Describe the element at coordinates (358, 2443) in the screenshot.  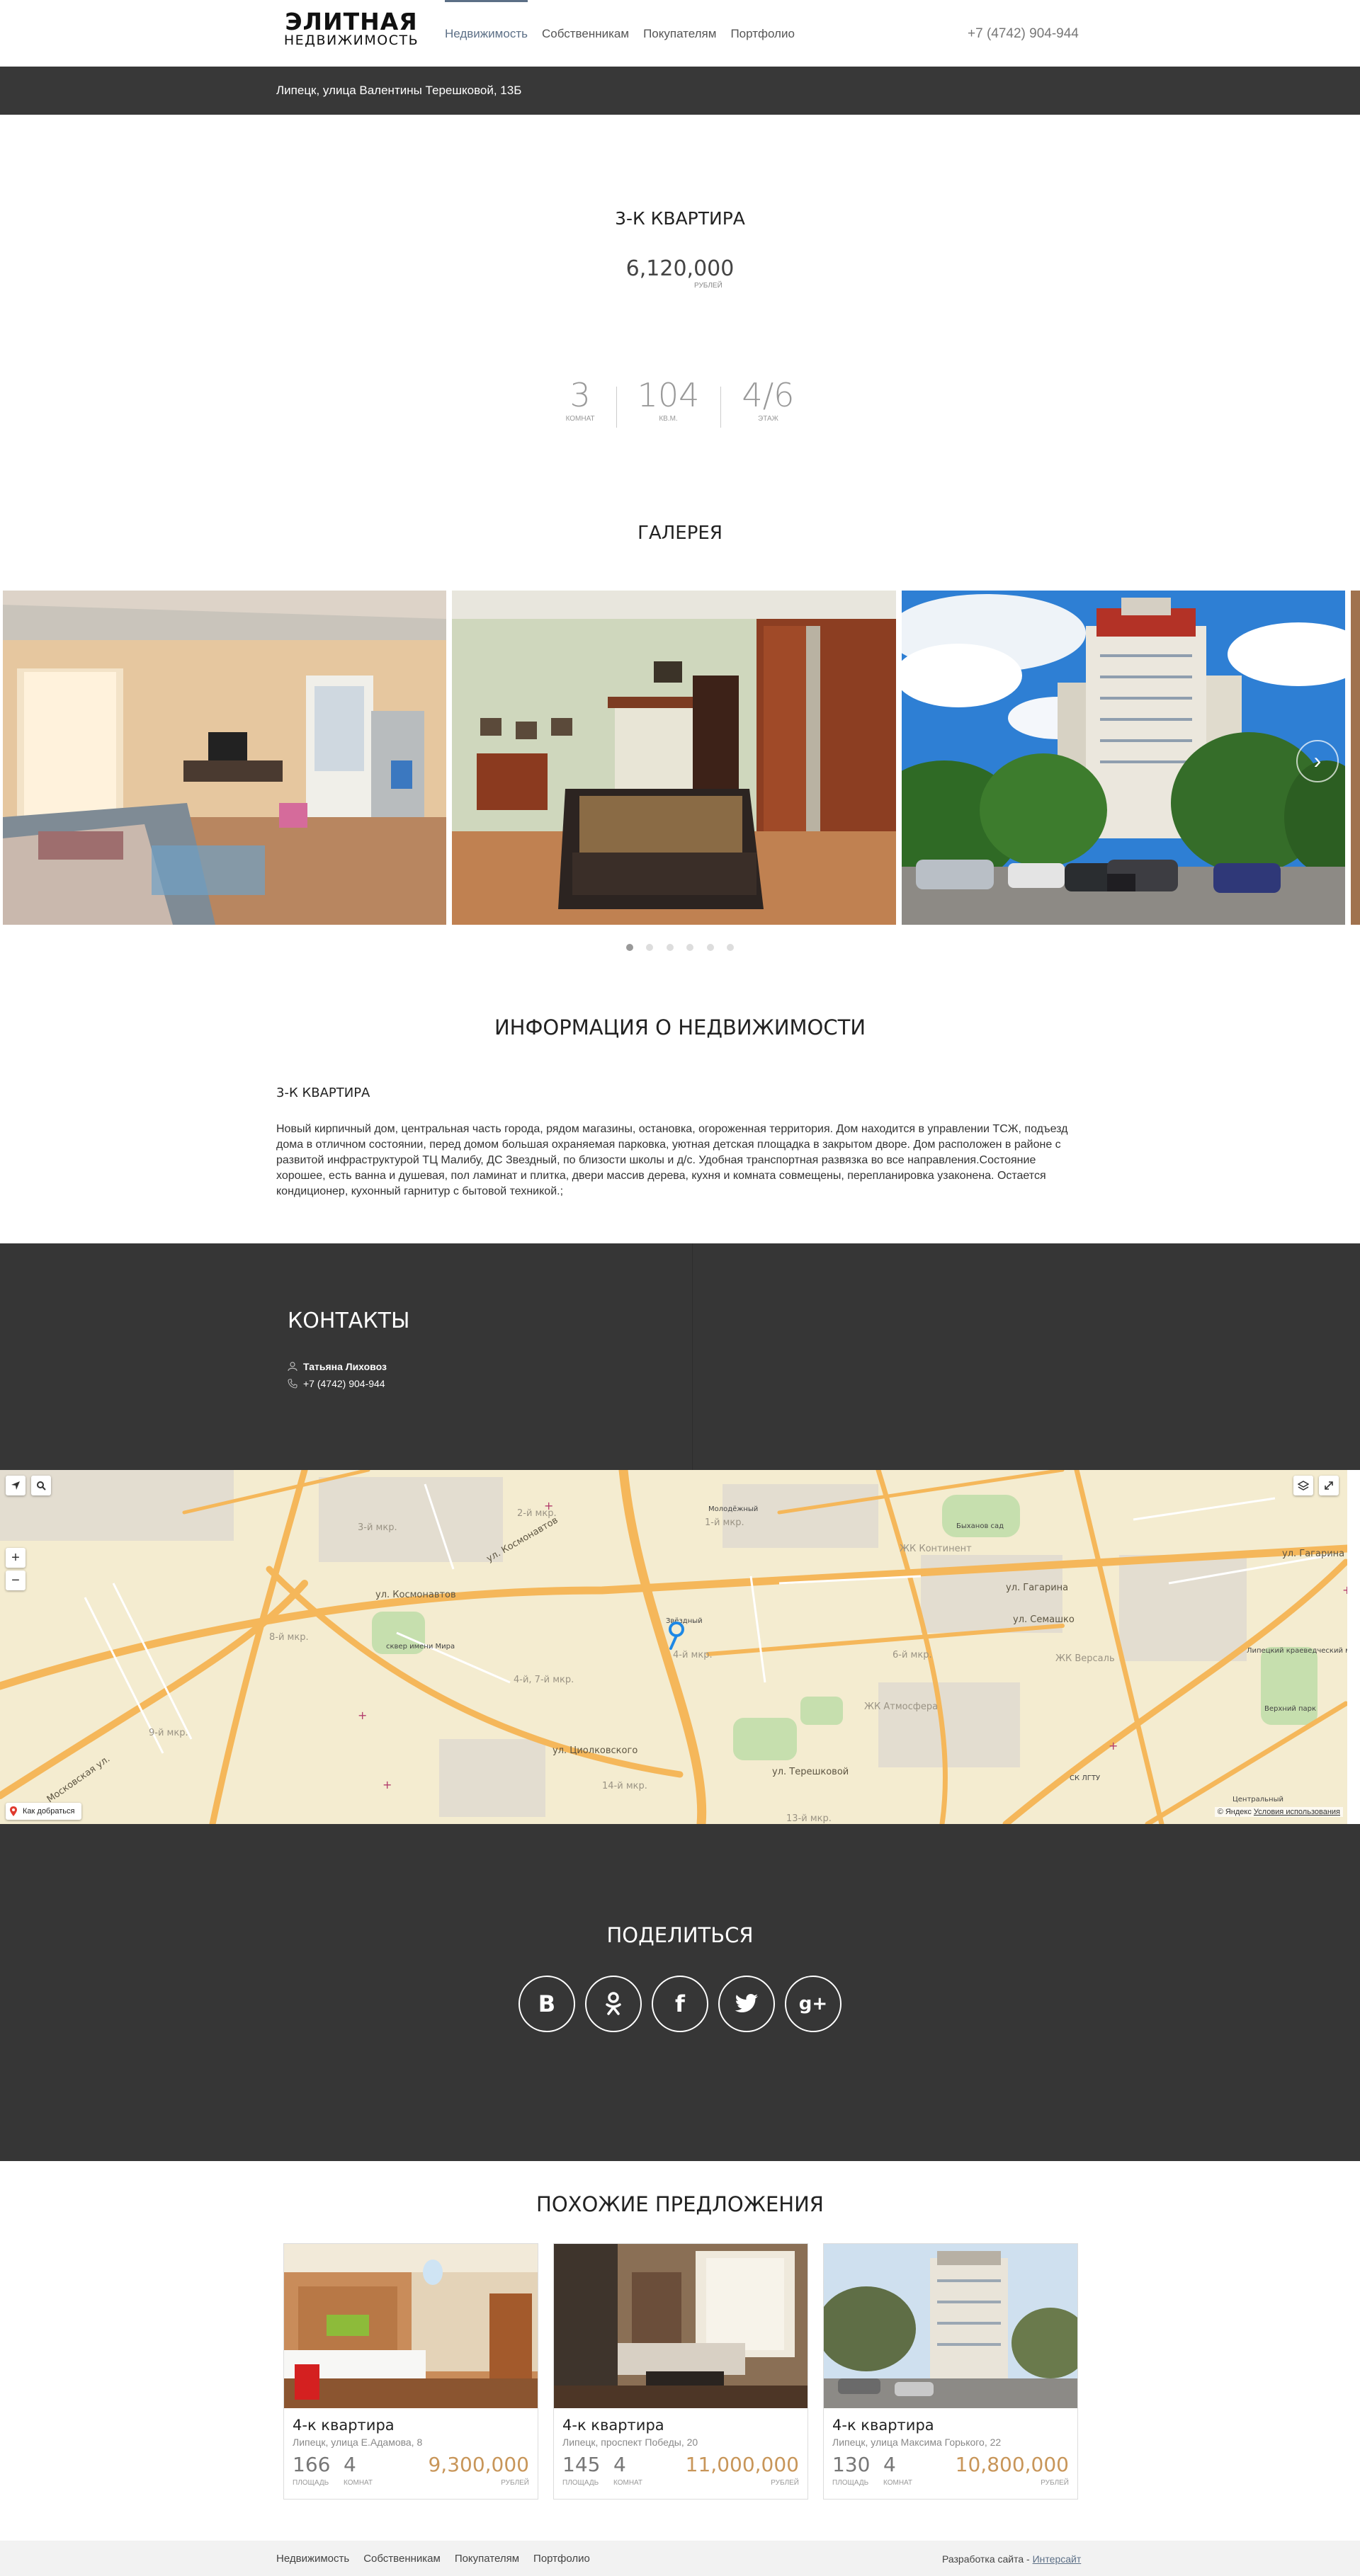
I see `card-address: Липецк, улица Е.Адамова, 8` at that location.